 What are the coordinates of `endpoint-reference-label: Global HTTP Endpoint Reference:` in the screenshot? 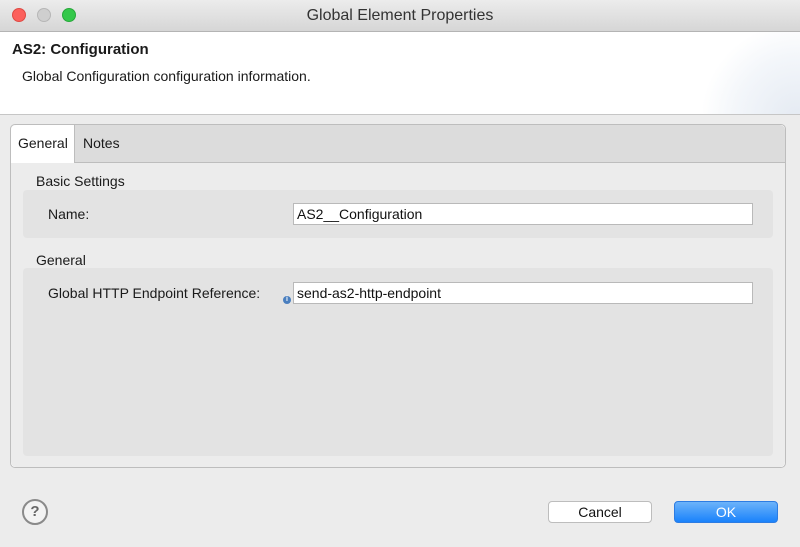 It's located at (154, 293).